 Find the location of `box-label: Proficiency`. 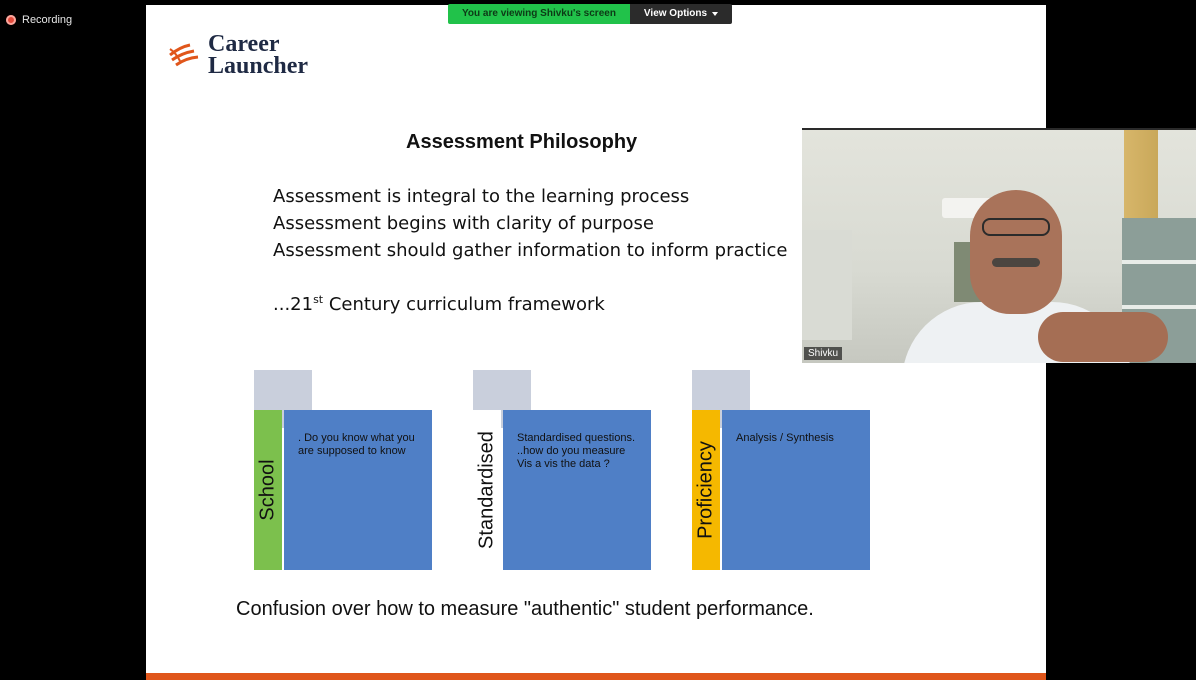

box-label: Proficiency is located at coordinates (705, 490).